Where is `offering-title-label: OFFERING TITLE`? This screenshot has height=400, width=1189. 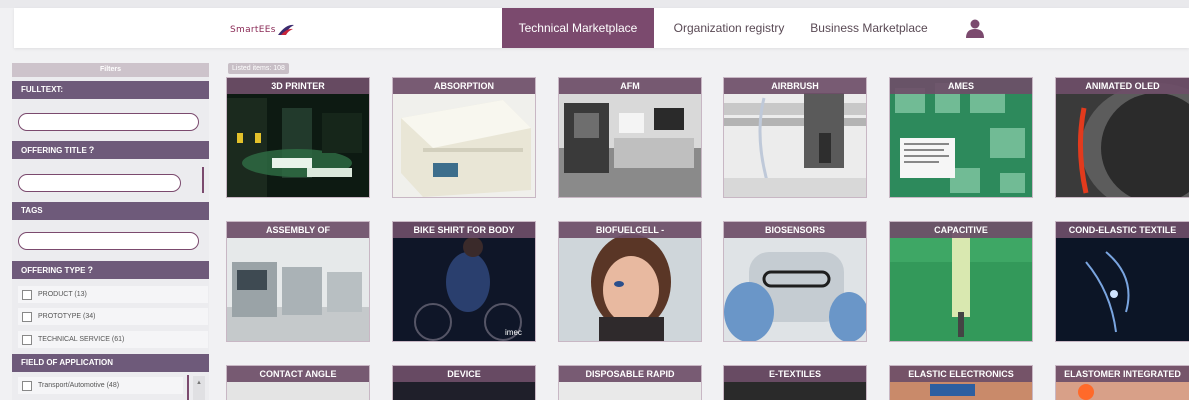
offering-title-label: OFFERING TITLE is located at coordinates (54, 150).